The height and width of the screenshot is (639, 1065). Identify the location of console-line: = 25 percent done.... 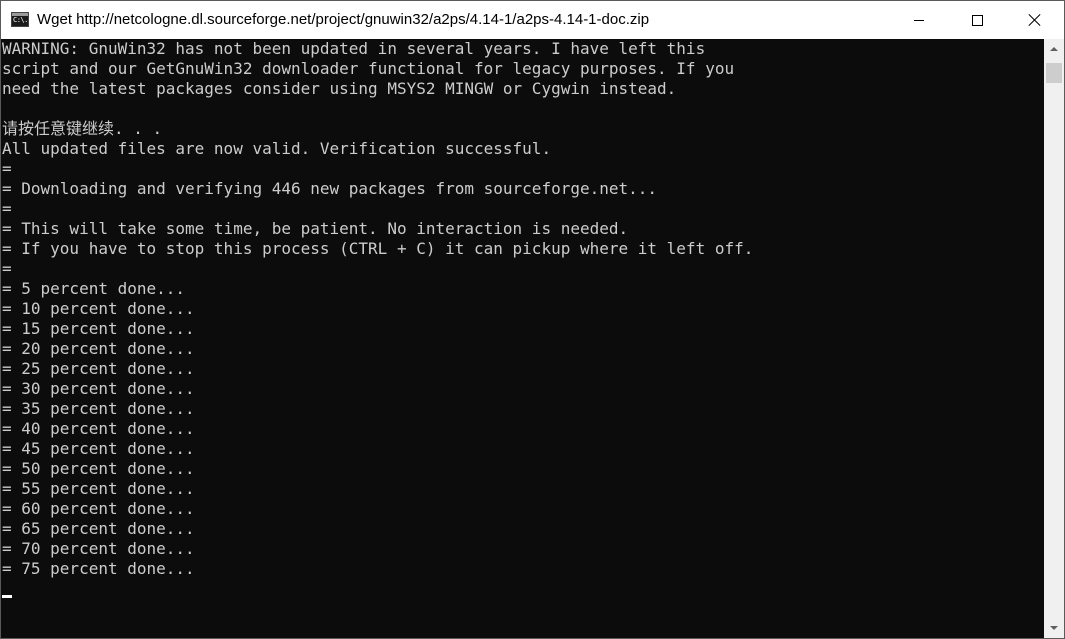
(98, 368).